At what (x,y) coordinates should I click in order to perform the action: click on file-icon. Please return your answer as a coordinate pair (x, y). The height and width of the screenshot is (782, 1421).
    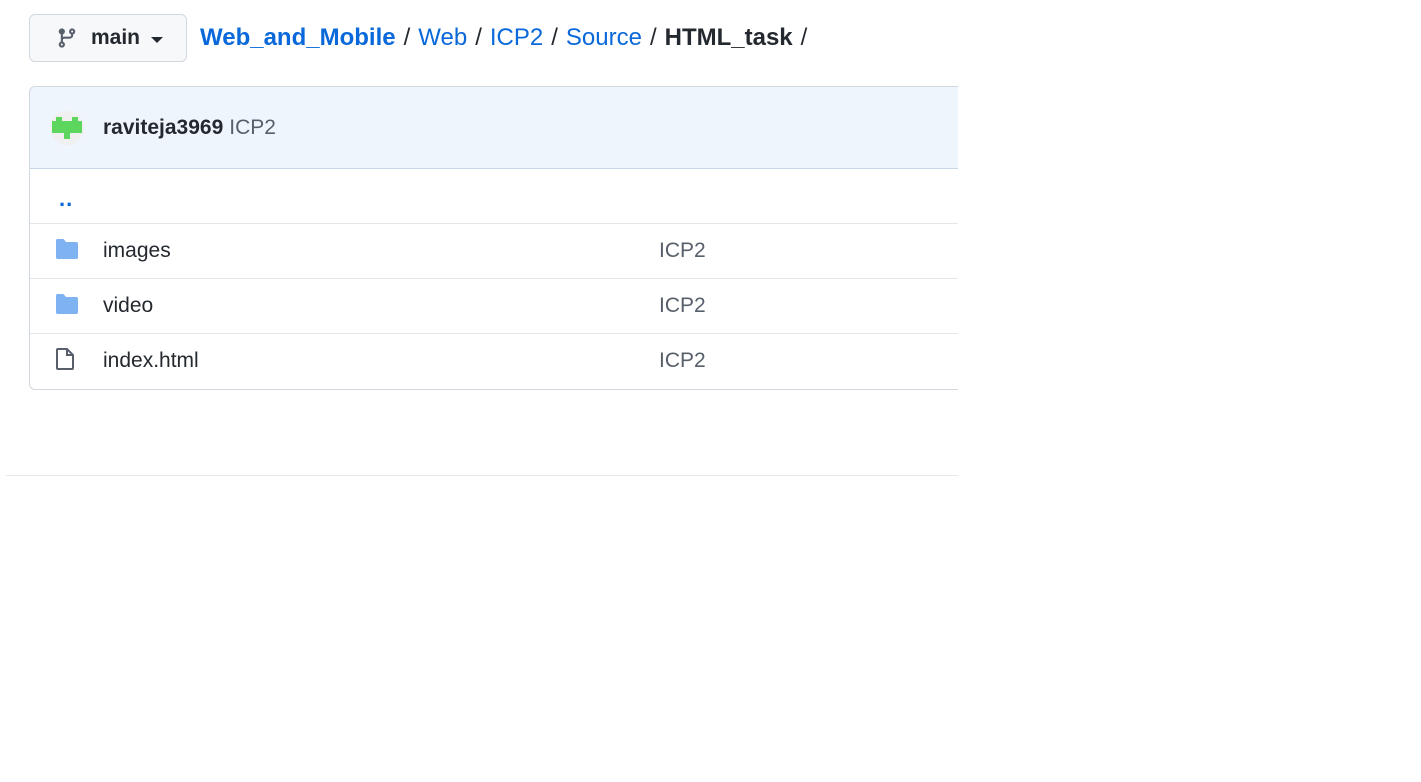
    Looking at the image, I should click on (65, 361).